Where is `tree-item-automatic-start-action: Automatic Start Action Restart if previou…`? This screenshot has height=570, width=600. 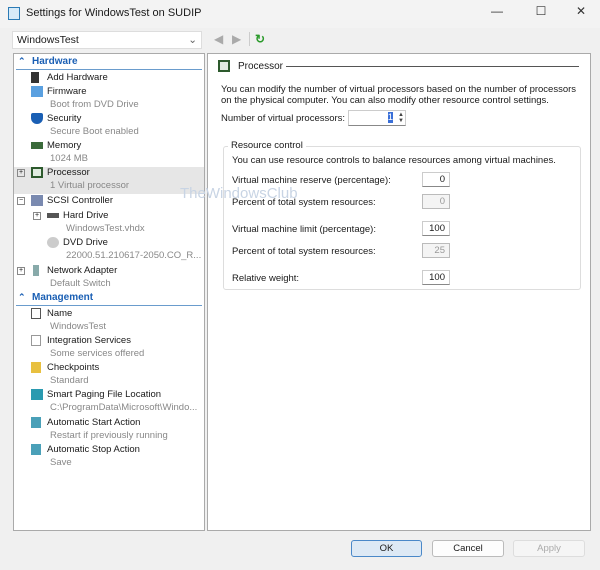 tree-item-automatic-start-action: Automatic Start Action Restart if previou… is located at coordinates (109, 430).